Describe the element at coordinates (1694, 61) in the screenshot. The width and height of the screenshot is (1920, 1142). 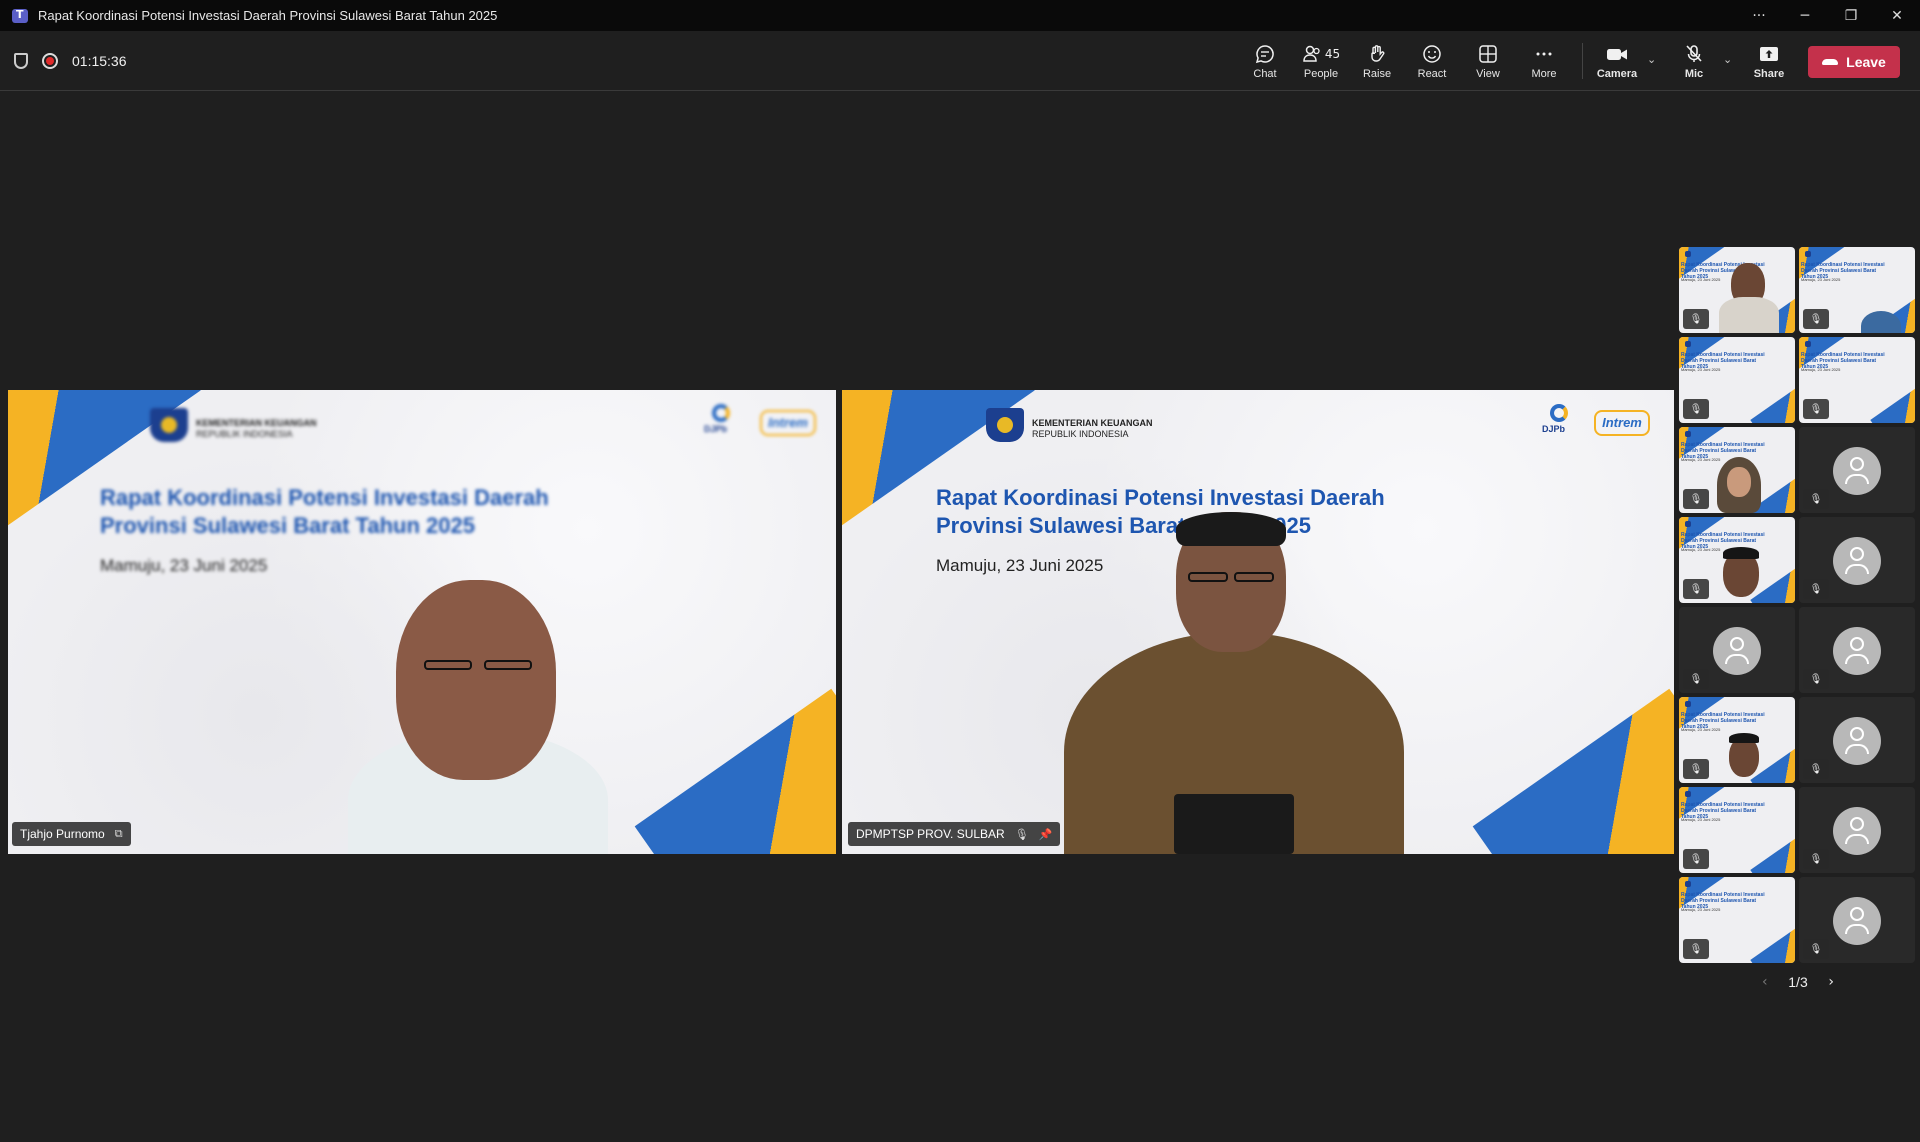
I see `mic-button: Mic` at that location.